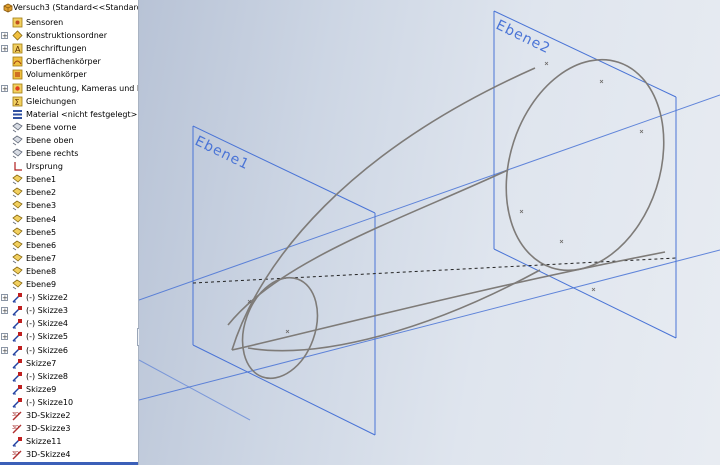  Describe the element at coordinates (41, 258) in the screenshot. I see `tree-item-label: Ebene7` at that location.